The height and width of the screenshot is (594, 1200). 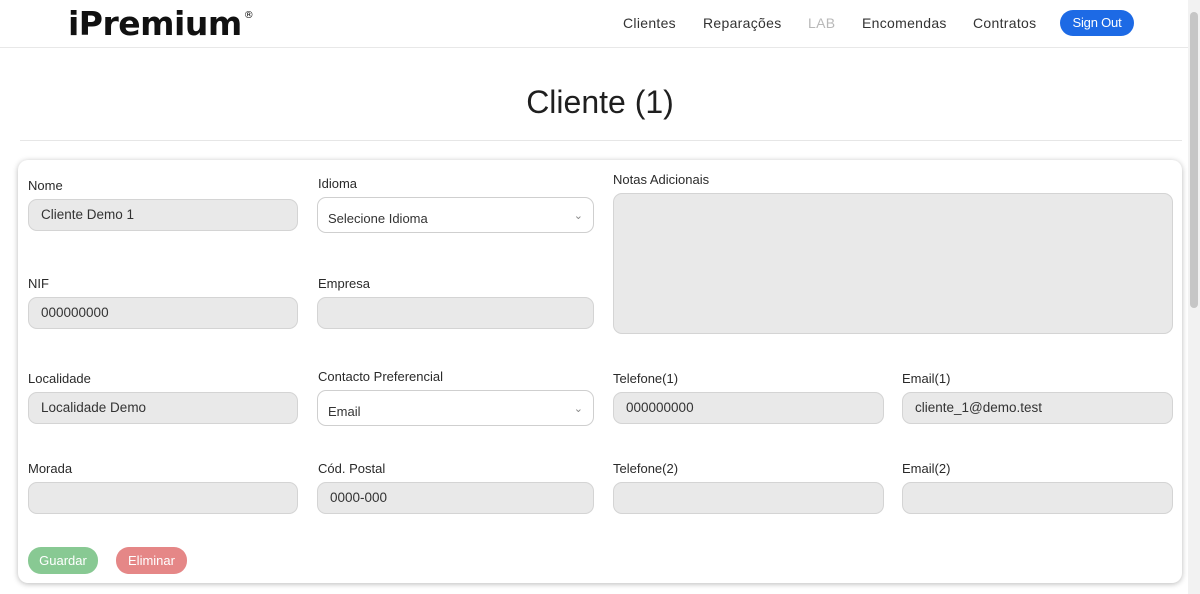 What do you see at coordinates (748, 408) in the screenshot?
I see `telefone1-input: 000000000` at bounding box center [748, 408].